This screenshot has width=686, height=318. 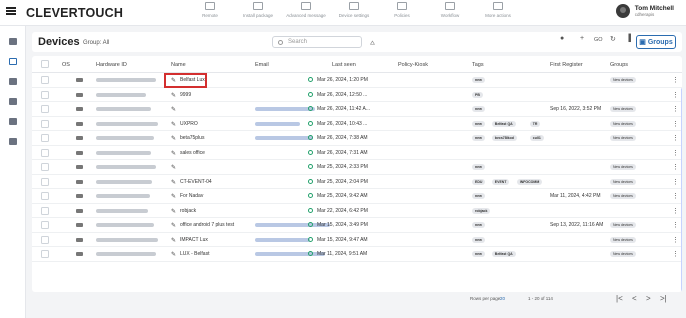 What do you see at coordinates (619, 298) in the screenshot?
I see `first-page-button: |<` at bounding box center [619, 298].